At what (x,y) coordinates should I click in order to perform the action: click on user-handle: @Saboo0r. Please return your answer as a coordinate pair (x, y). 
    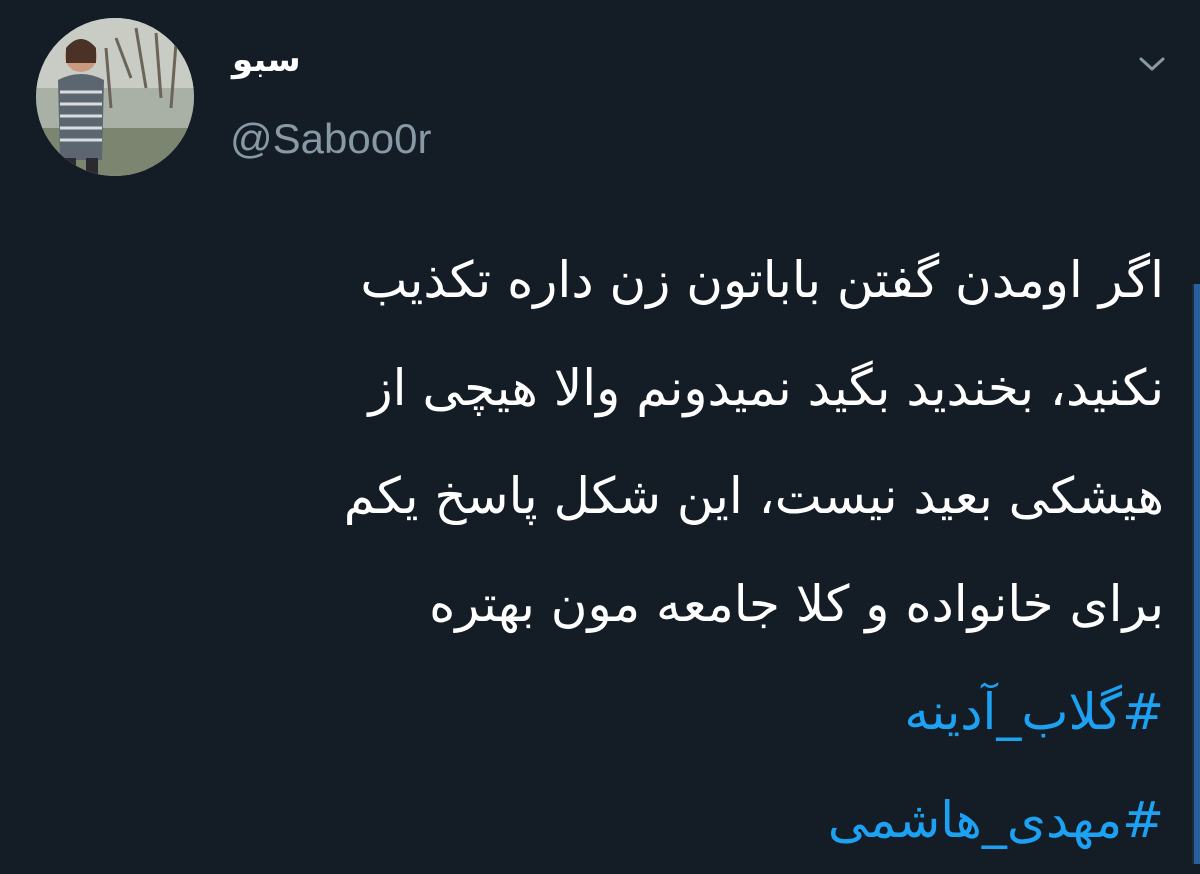
    Looking at the image, I should click on (330, 139).